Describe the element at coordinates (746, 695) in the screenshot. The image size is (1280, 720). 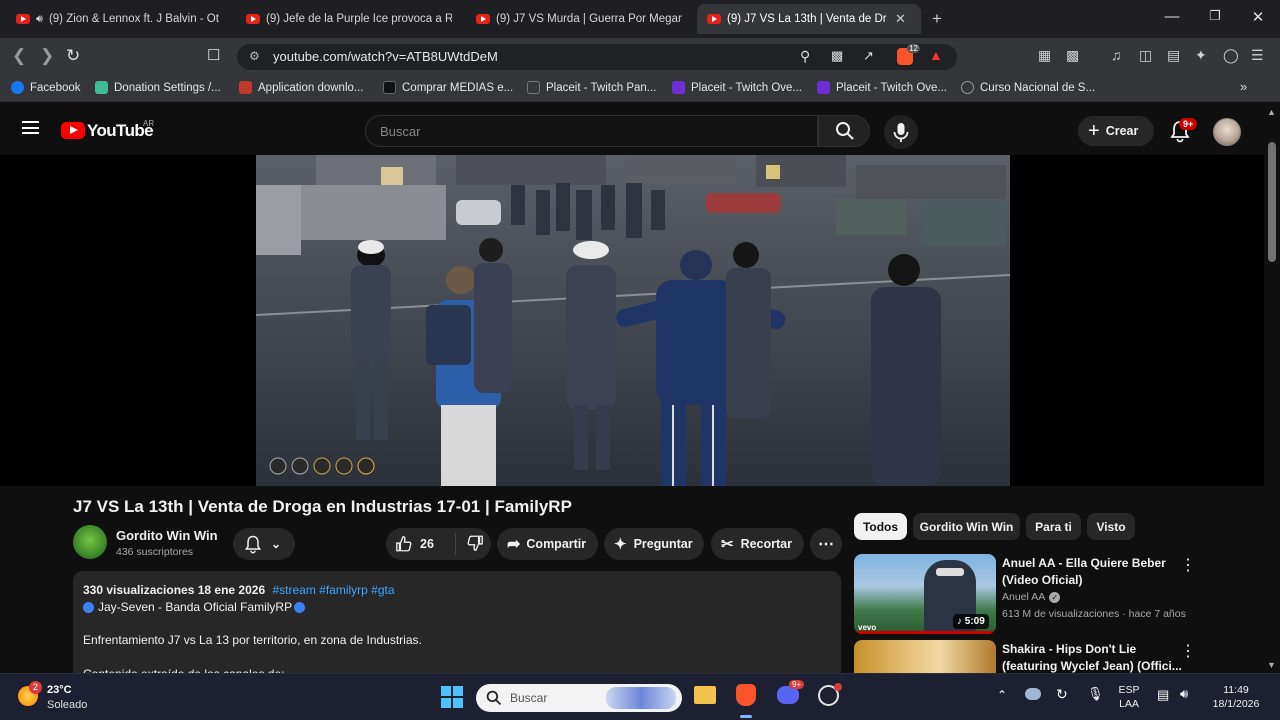
I see `brave-browser-icon` at that location.